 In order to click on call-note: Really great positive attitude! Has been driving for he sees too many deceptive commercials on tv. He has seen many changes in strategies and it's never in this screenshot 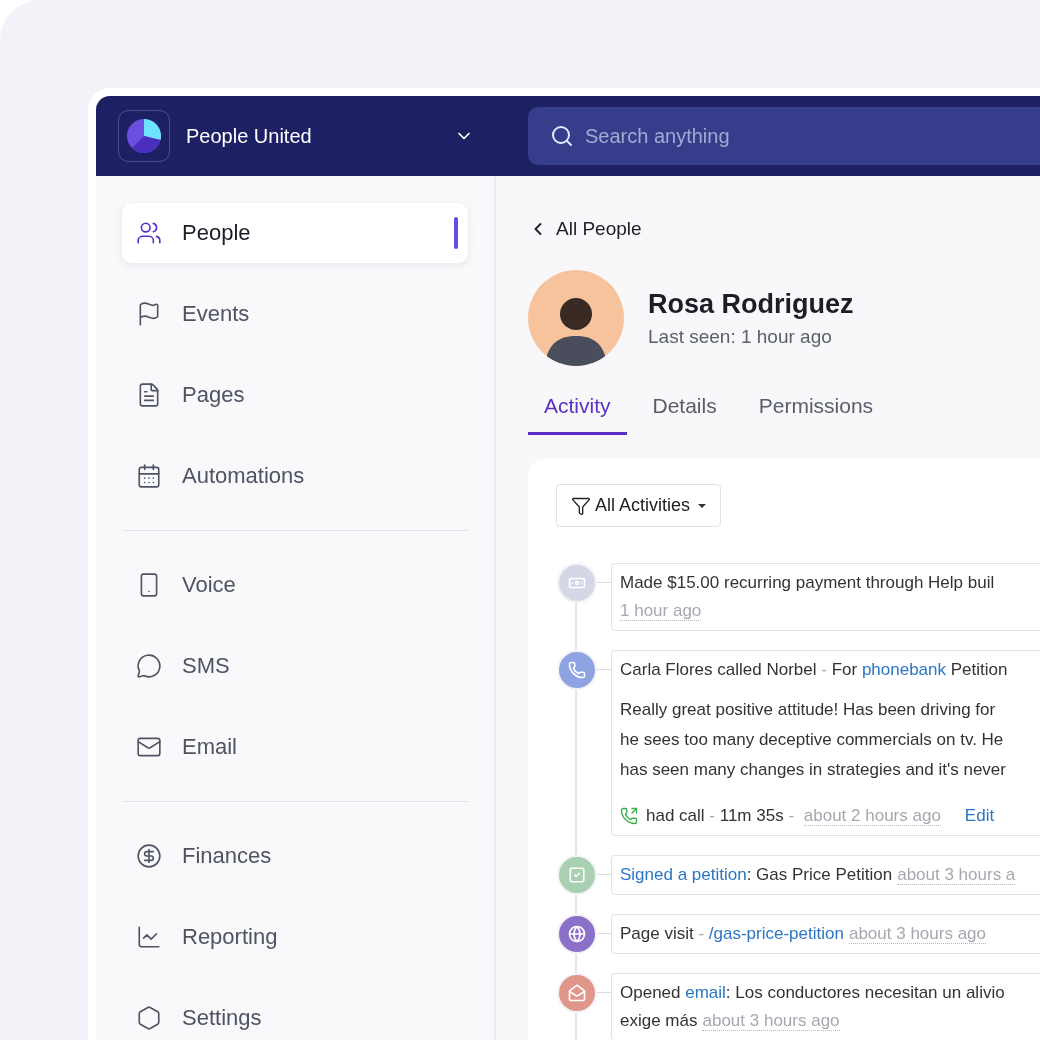, I will do `click(813, 740)`.